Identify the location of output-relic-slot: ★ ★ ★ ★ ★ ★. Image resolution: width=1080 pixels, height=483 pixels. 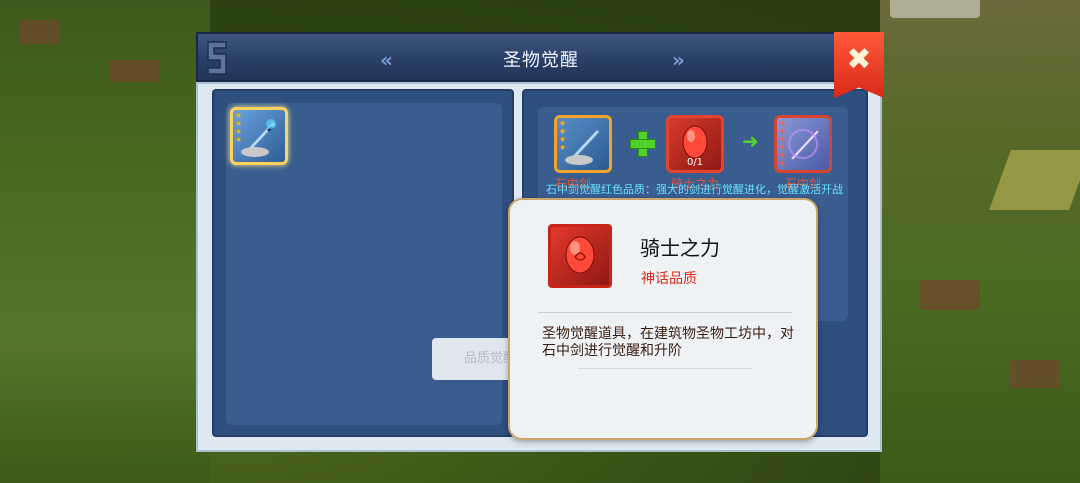
(803, 144).